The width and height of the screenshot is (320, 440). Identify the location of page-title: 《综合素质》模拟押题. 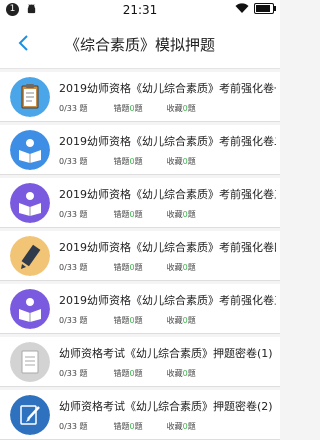
(139, 45).